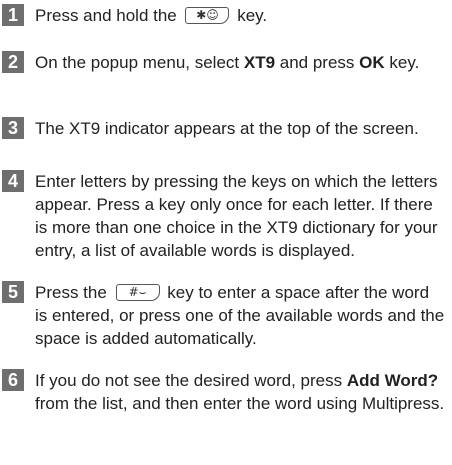  What do you see at coordinates (392, 380) in the screenshot?
I see `bold-term: Add Word?` at bounding box center [392, 380].